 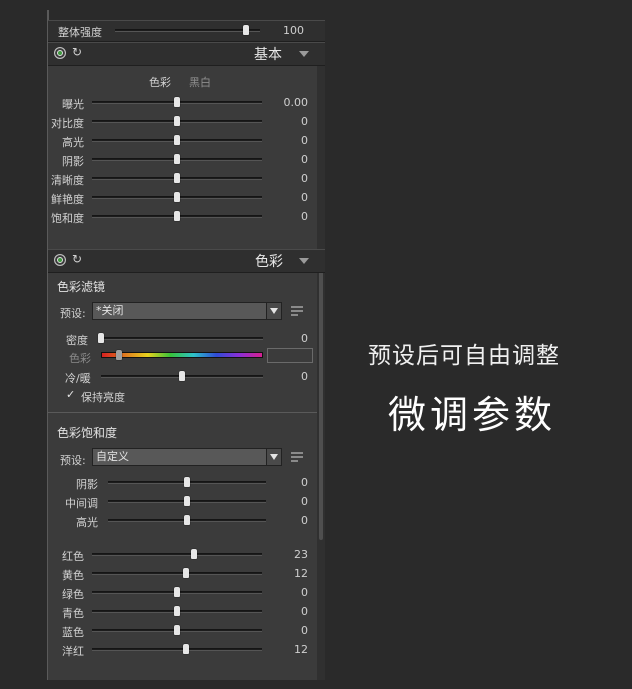 I want to click on caption-fine-tune: 微调参数, so click(x=472, y=415).